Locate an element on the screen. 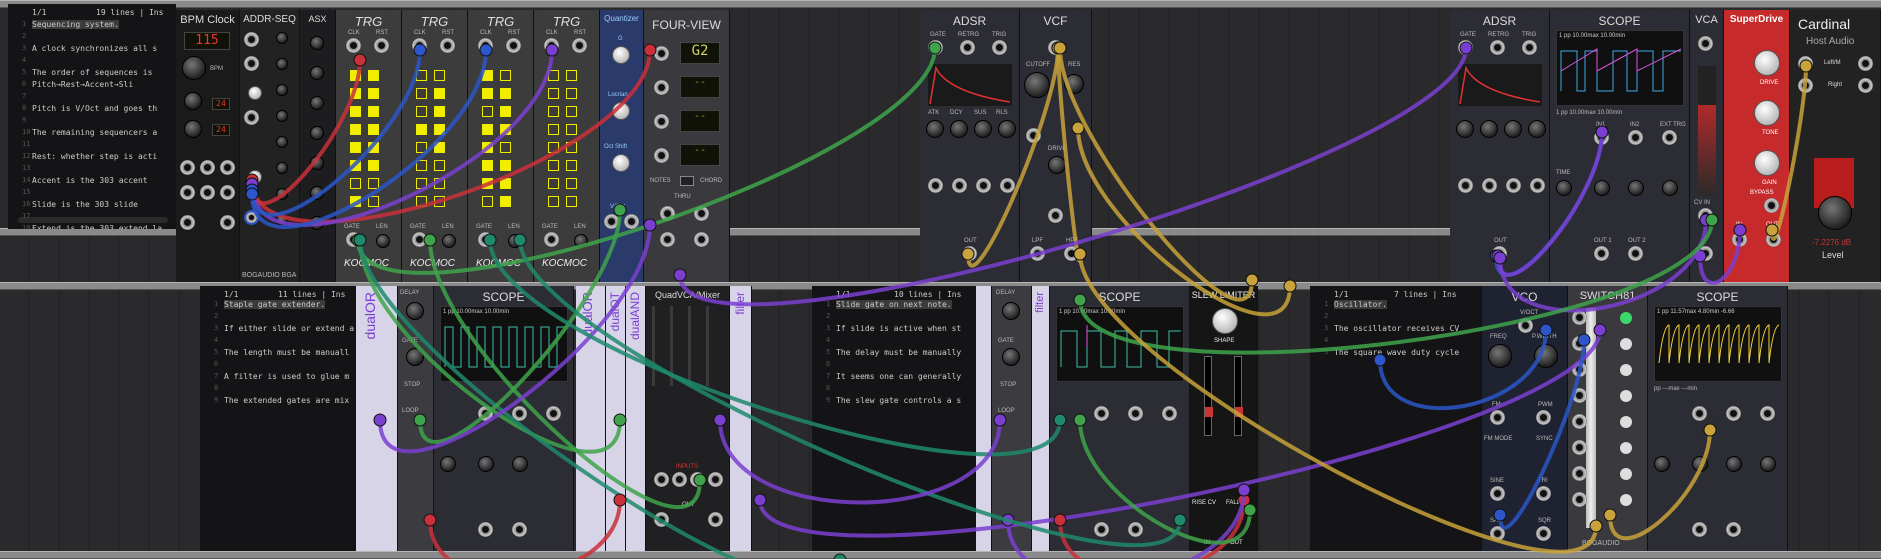  vca-faders is located at coordinates (688, 346).